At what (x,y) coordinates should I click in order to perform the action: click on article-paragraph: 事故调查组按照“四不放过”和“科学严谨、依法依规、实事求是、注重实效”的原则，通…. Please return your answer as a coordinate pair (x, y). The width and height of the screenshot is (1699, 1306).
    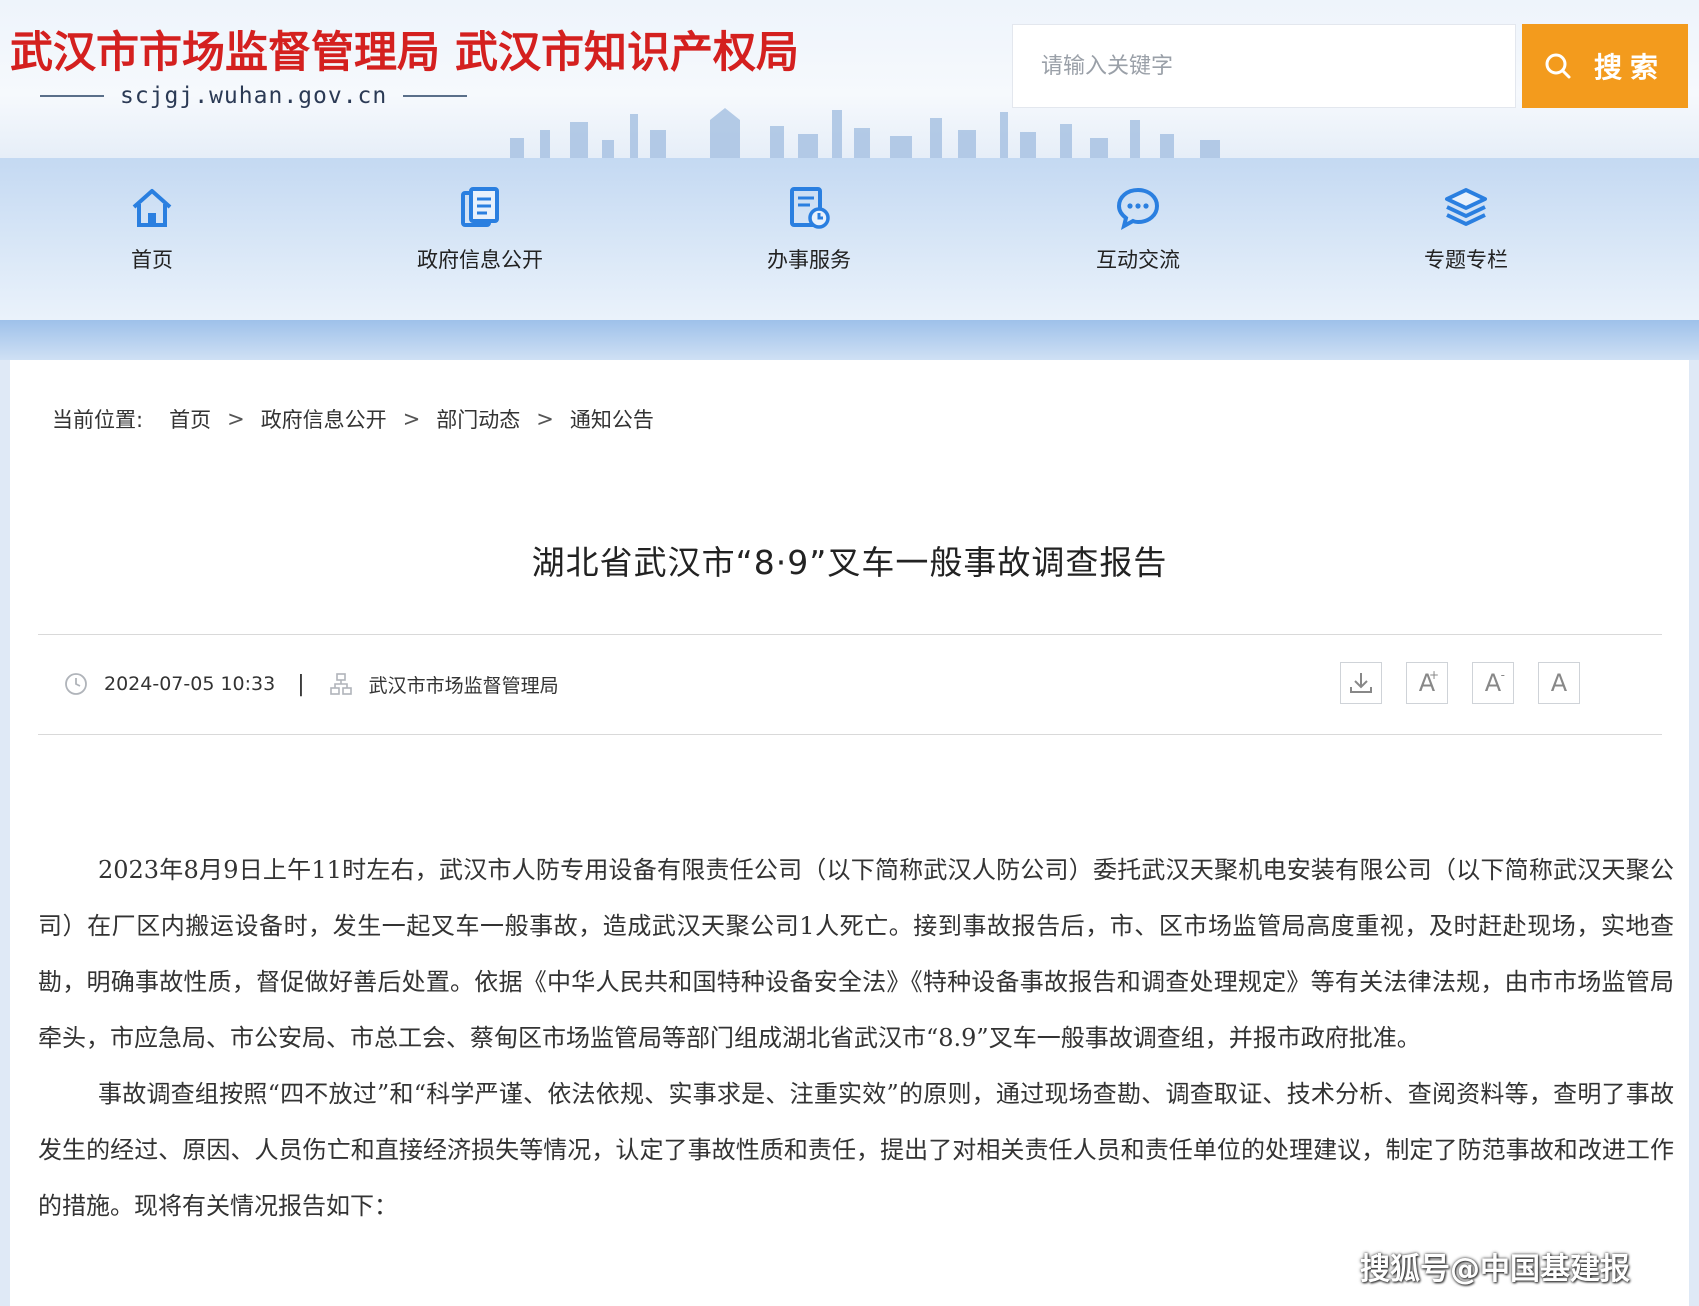
    Looking at the image, I should click on (856, 1150).